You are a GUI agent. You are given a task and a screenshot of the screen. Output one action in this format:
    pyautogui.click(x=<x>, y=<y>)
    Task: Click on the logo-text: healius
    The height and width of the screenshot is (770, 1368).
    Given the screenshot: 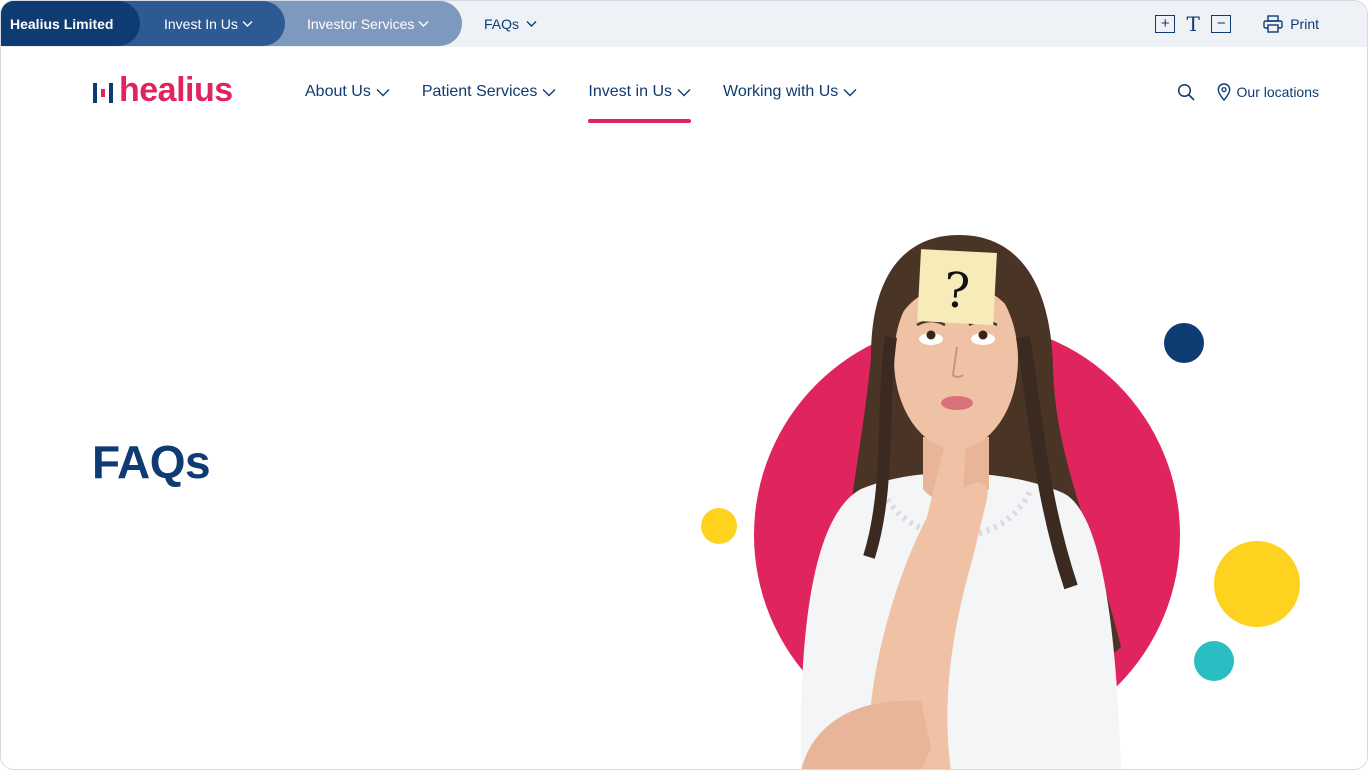 What is the action you would take?
    pyautogui.click(x=176, y=90)
    